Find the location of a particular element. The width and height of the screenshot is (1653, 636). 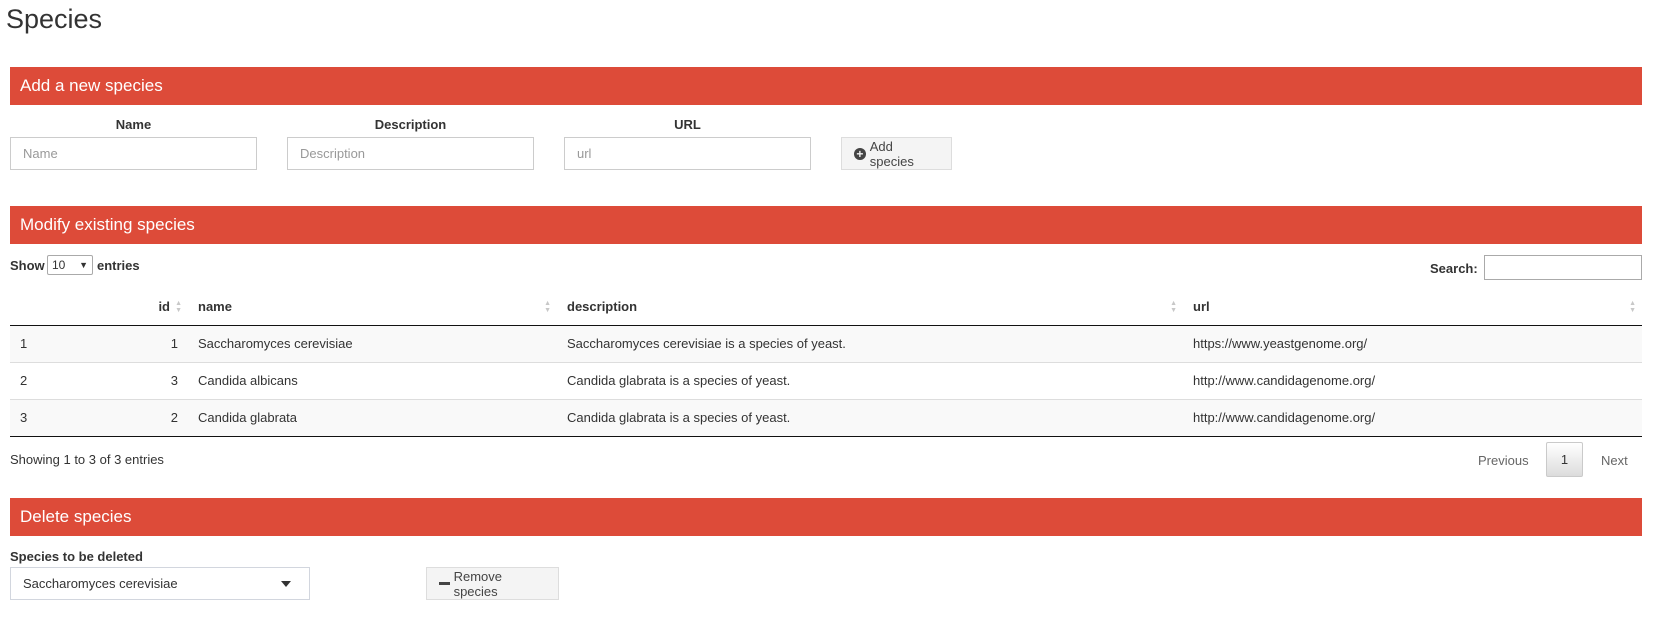

delete-section-header: Delete species is located at coordinates (826, 517).